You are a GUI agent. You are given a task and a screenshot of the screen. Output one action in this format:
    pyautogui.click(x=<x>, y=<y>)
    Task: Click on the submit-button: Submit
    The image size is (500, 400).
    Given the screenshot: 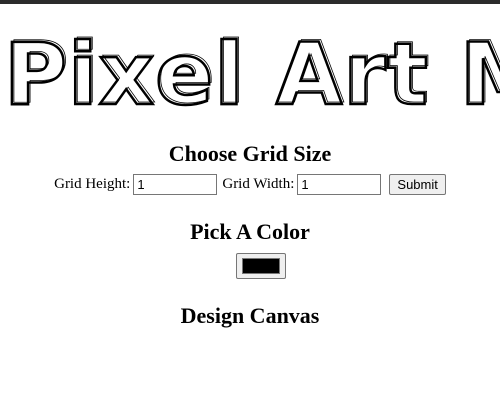 What is the action you would take?
    pyautogui.click(x=417, y=184)
    